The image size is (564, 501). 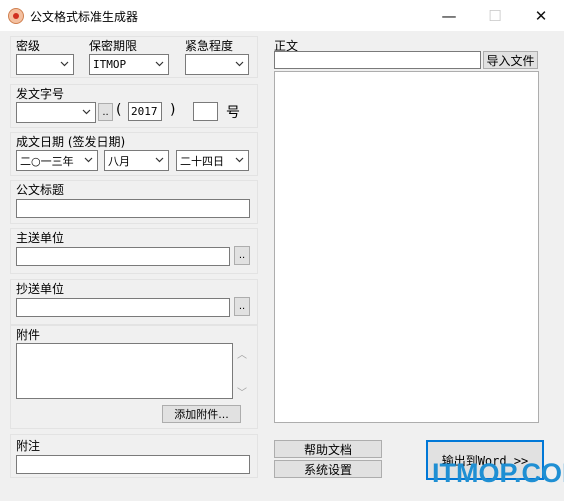 What do you see at coordinates (129, 64) in the screenshot?
I see `security-period-select: ITMOP` at bounding box center [129, 64].